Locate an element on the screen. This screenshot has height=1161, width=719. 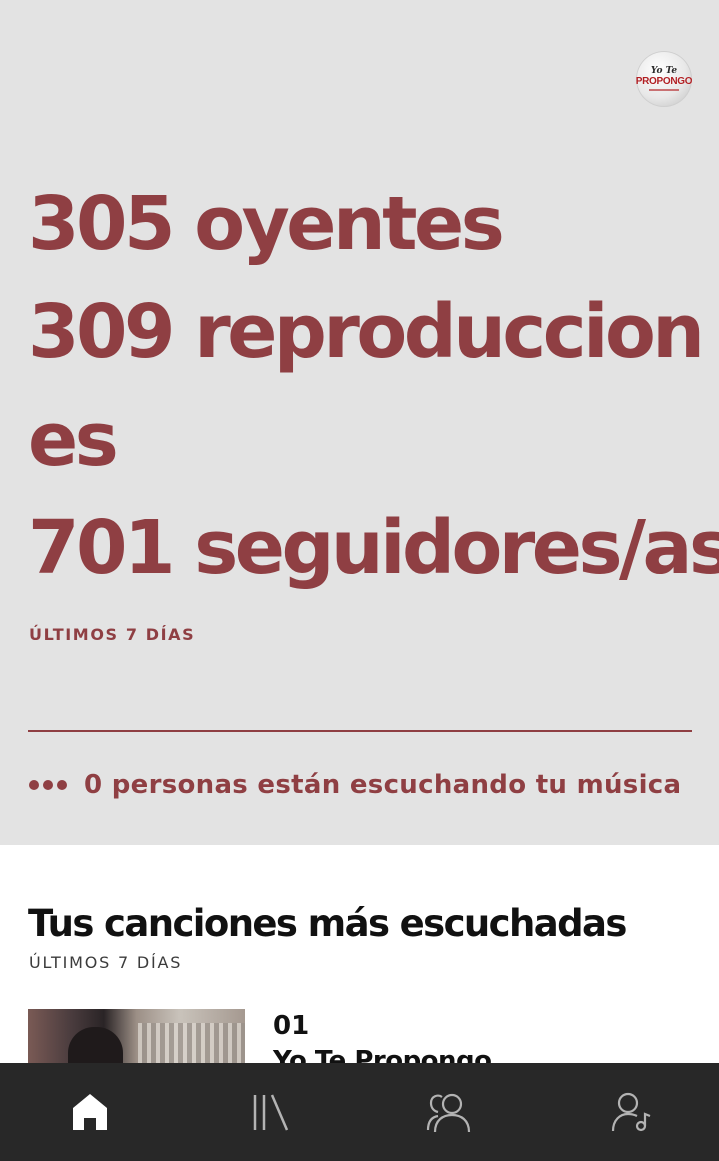
artist-profile-icon is located at coordinates (631, 1112).